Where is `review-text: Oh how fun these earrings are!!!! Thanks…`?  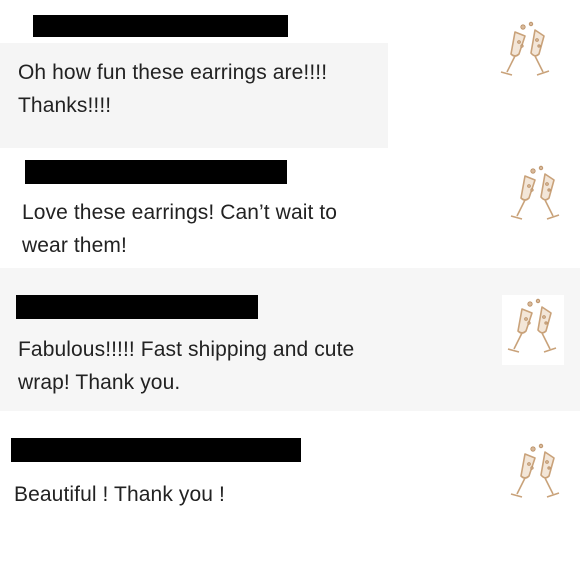
review-text: Oh how fun these earrings are!!!! Thanks… is located at coordinates (203, 89).